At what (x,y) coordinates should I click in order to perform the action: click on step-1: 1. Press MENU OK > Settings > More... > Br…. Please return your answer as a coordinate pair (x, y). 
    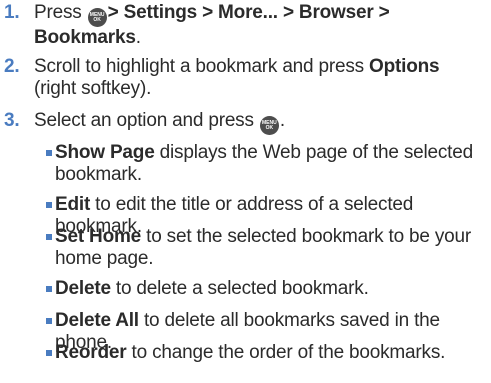
    Looking at the image, I should click on (244, 25).